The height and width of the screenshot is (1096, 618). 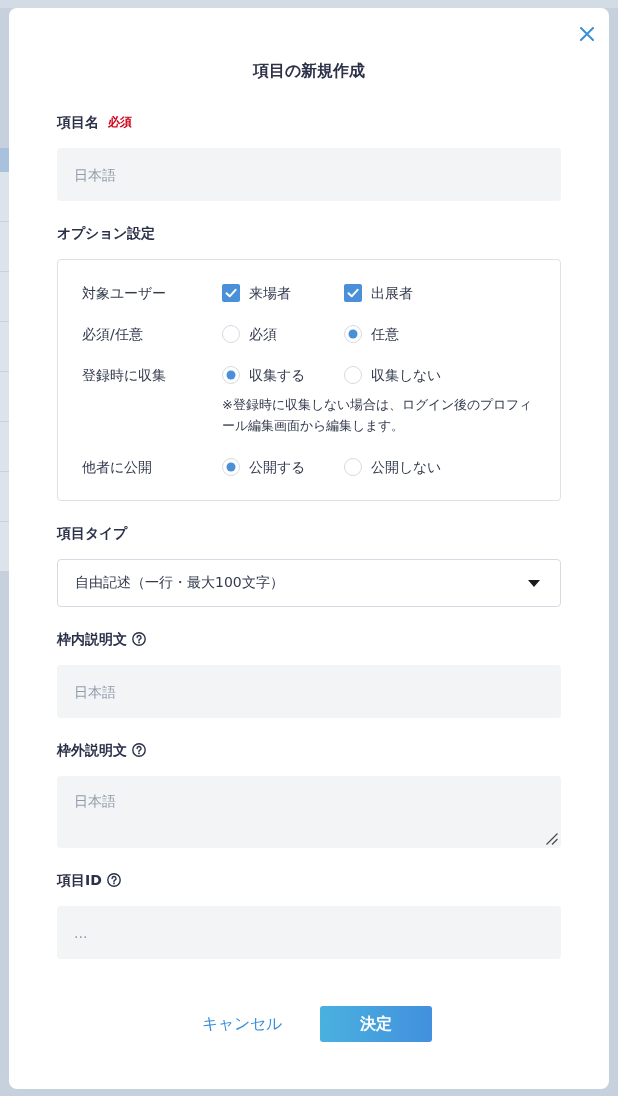 I want to click on radio-label: 収集しない, so click(x=406, y=375).